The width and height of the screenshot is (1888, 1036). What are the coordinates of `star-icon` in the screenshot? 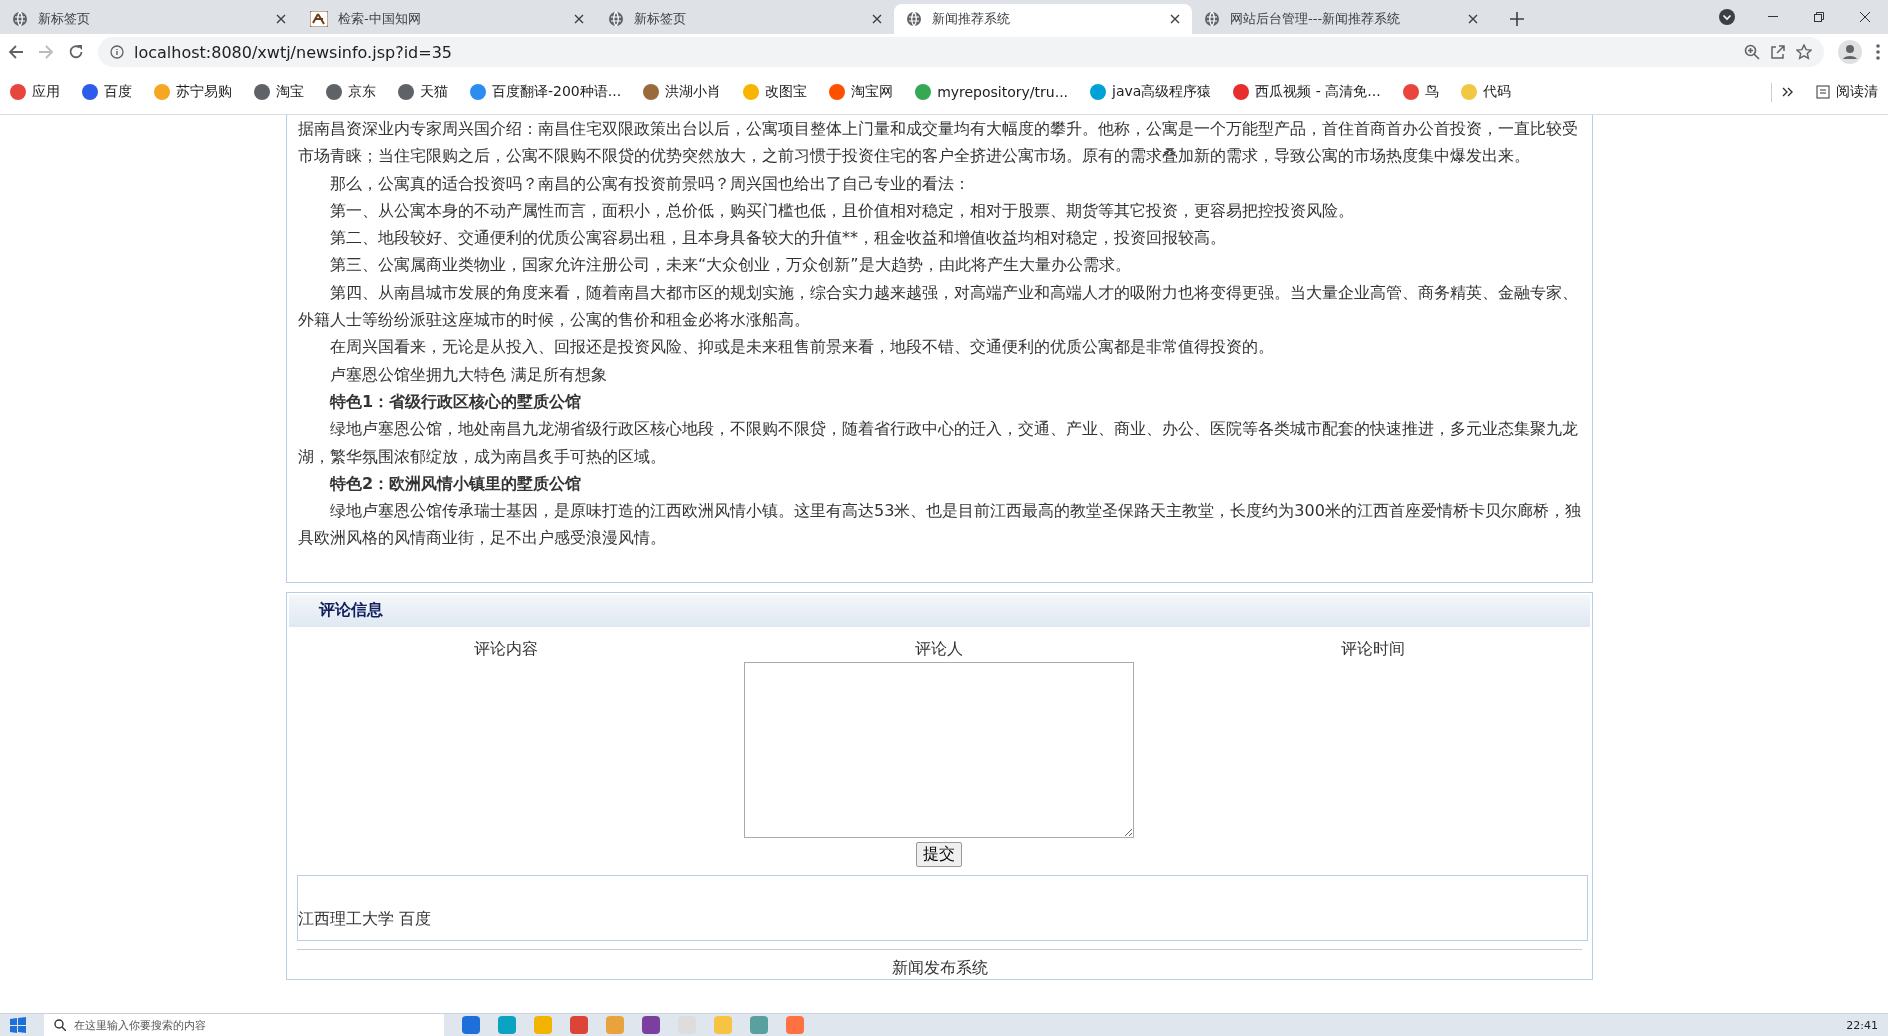 It's located at (1804, 52).